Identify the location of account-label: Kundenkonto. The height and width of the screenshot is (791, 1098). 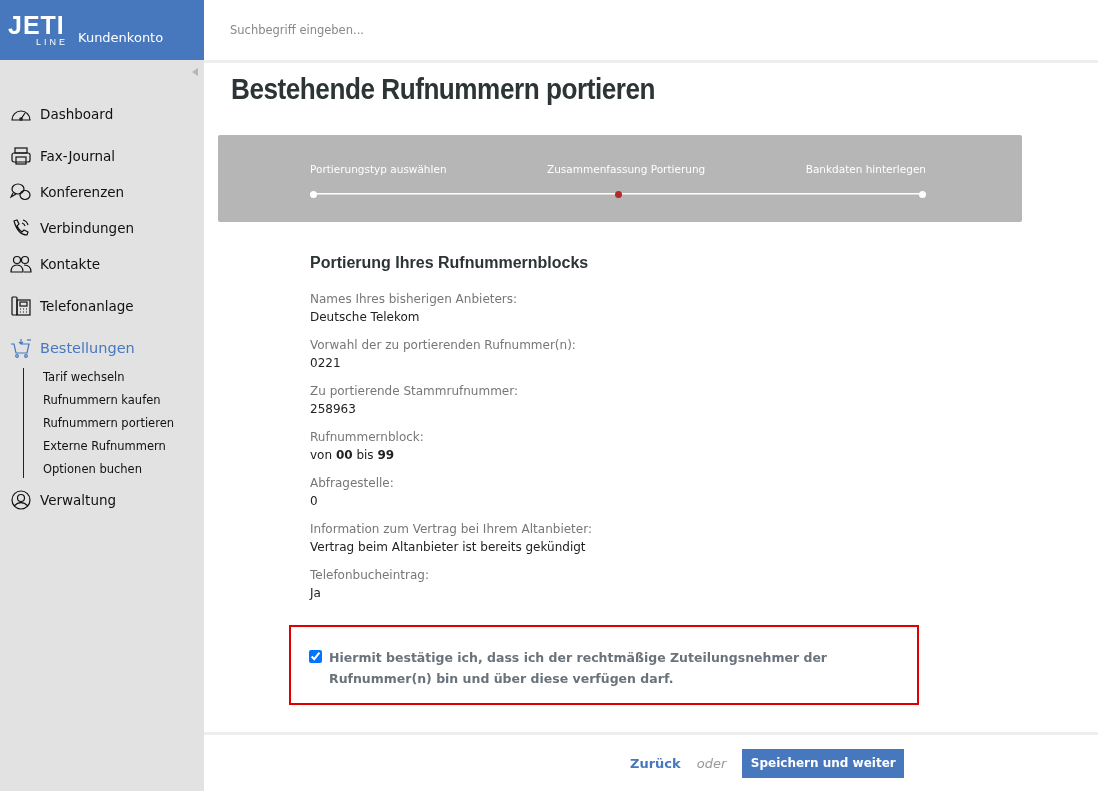
(121, 37).